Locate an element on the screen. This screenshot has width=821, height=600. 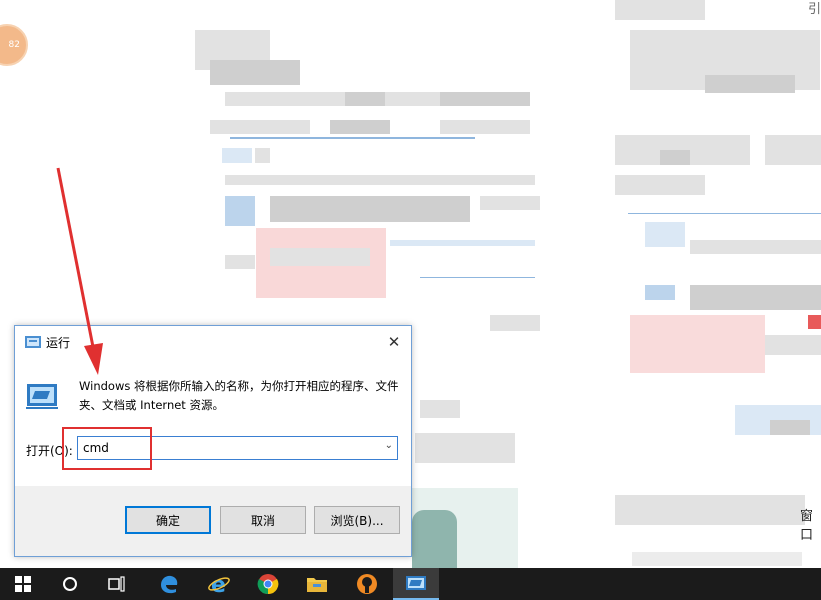
task-view-button is located at coordinates (117, 584).